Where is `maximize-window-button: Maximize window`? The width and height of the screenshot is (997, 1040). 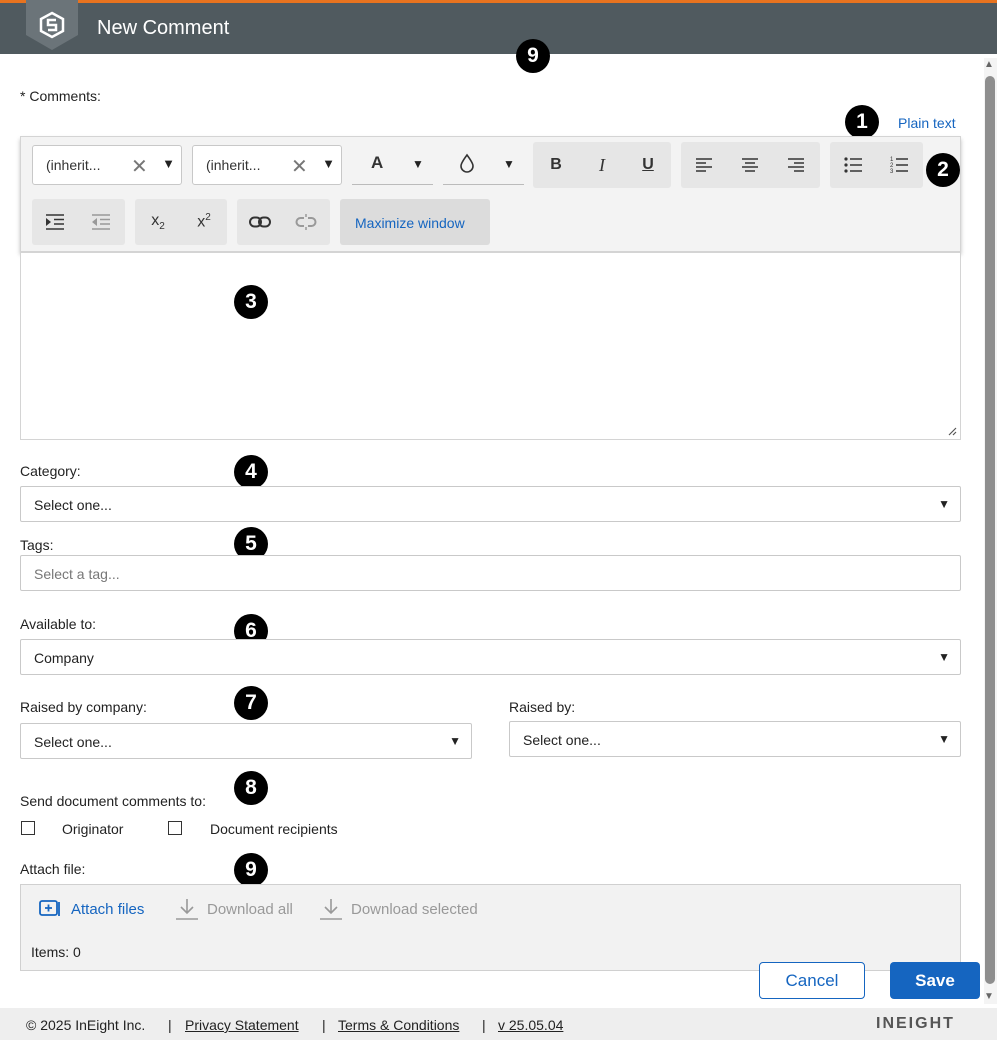
maximize-window-button: Maximize window is located at coordinates (415, 222).